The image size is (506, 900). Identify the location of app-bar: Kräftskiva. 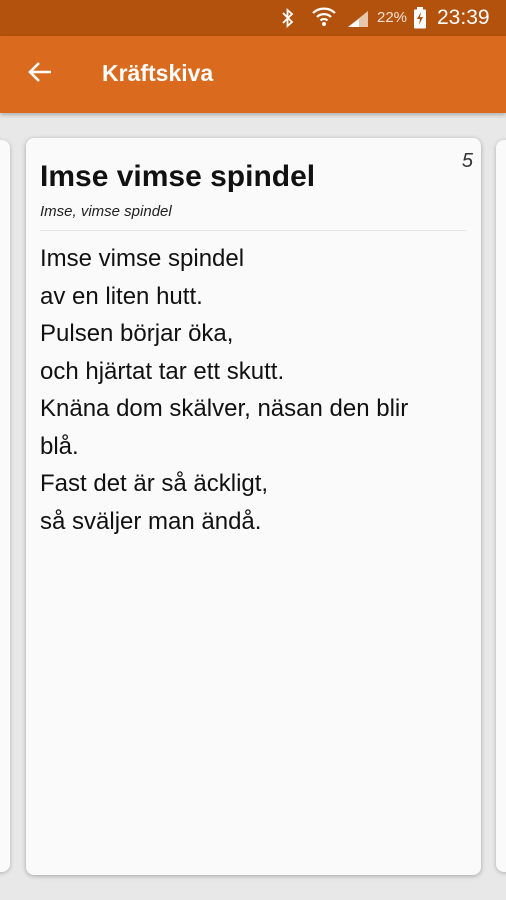
(253, 74).